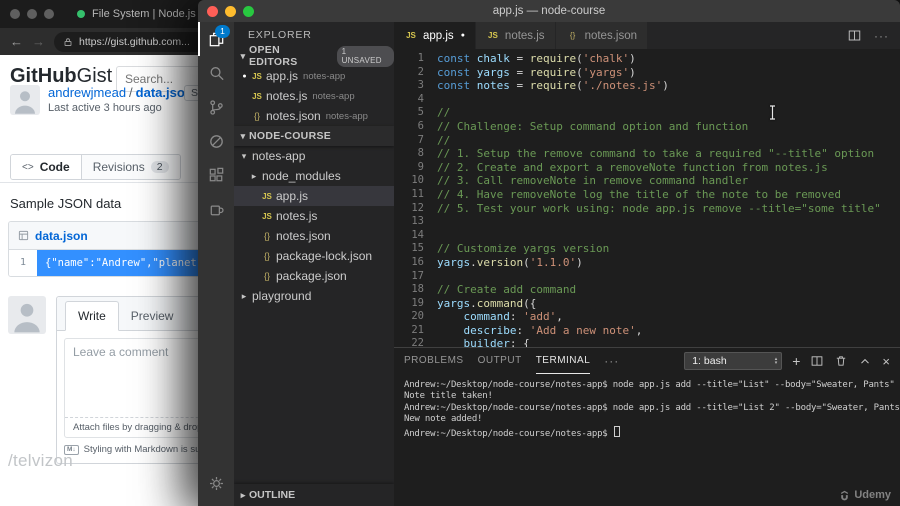  What do you see at coordinates (733, 361) in the screenshot?
I see `terminal-shell-select: 1: bash ▴ ▾` at bounding box center [733, 361].